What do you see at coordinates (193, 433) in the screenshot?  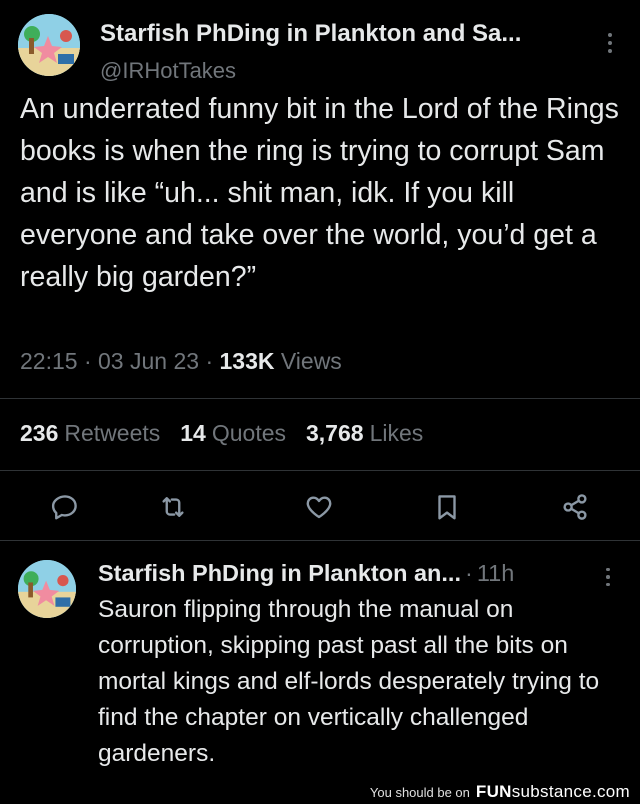 I see `quotes-count: 14` at bounding box center [193, 433].